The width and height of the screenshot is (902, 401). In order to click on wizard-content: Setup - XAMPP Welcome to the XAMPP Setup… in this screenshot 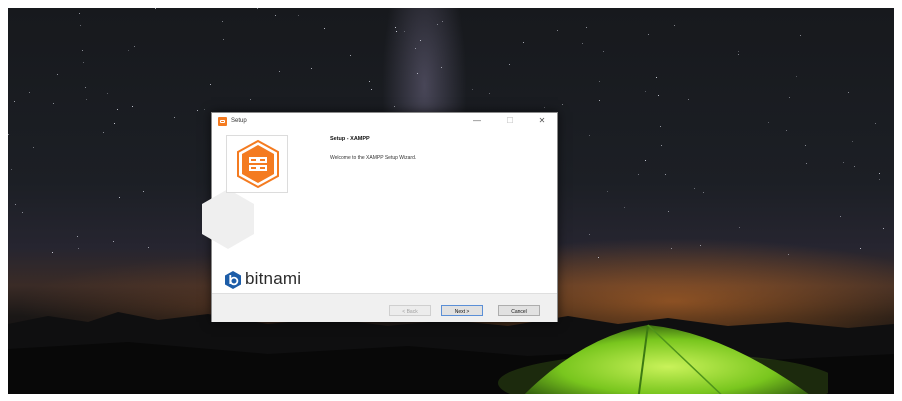, I will do `click(440, 148)`.